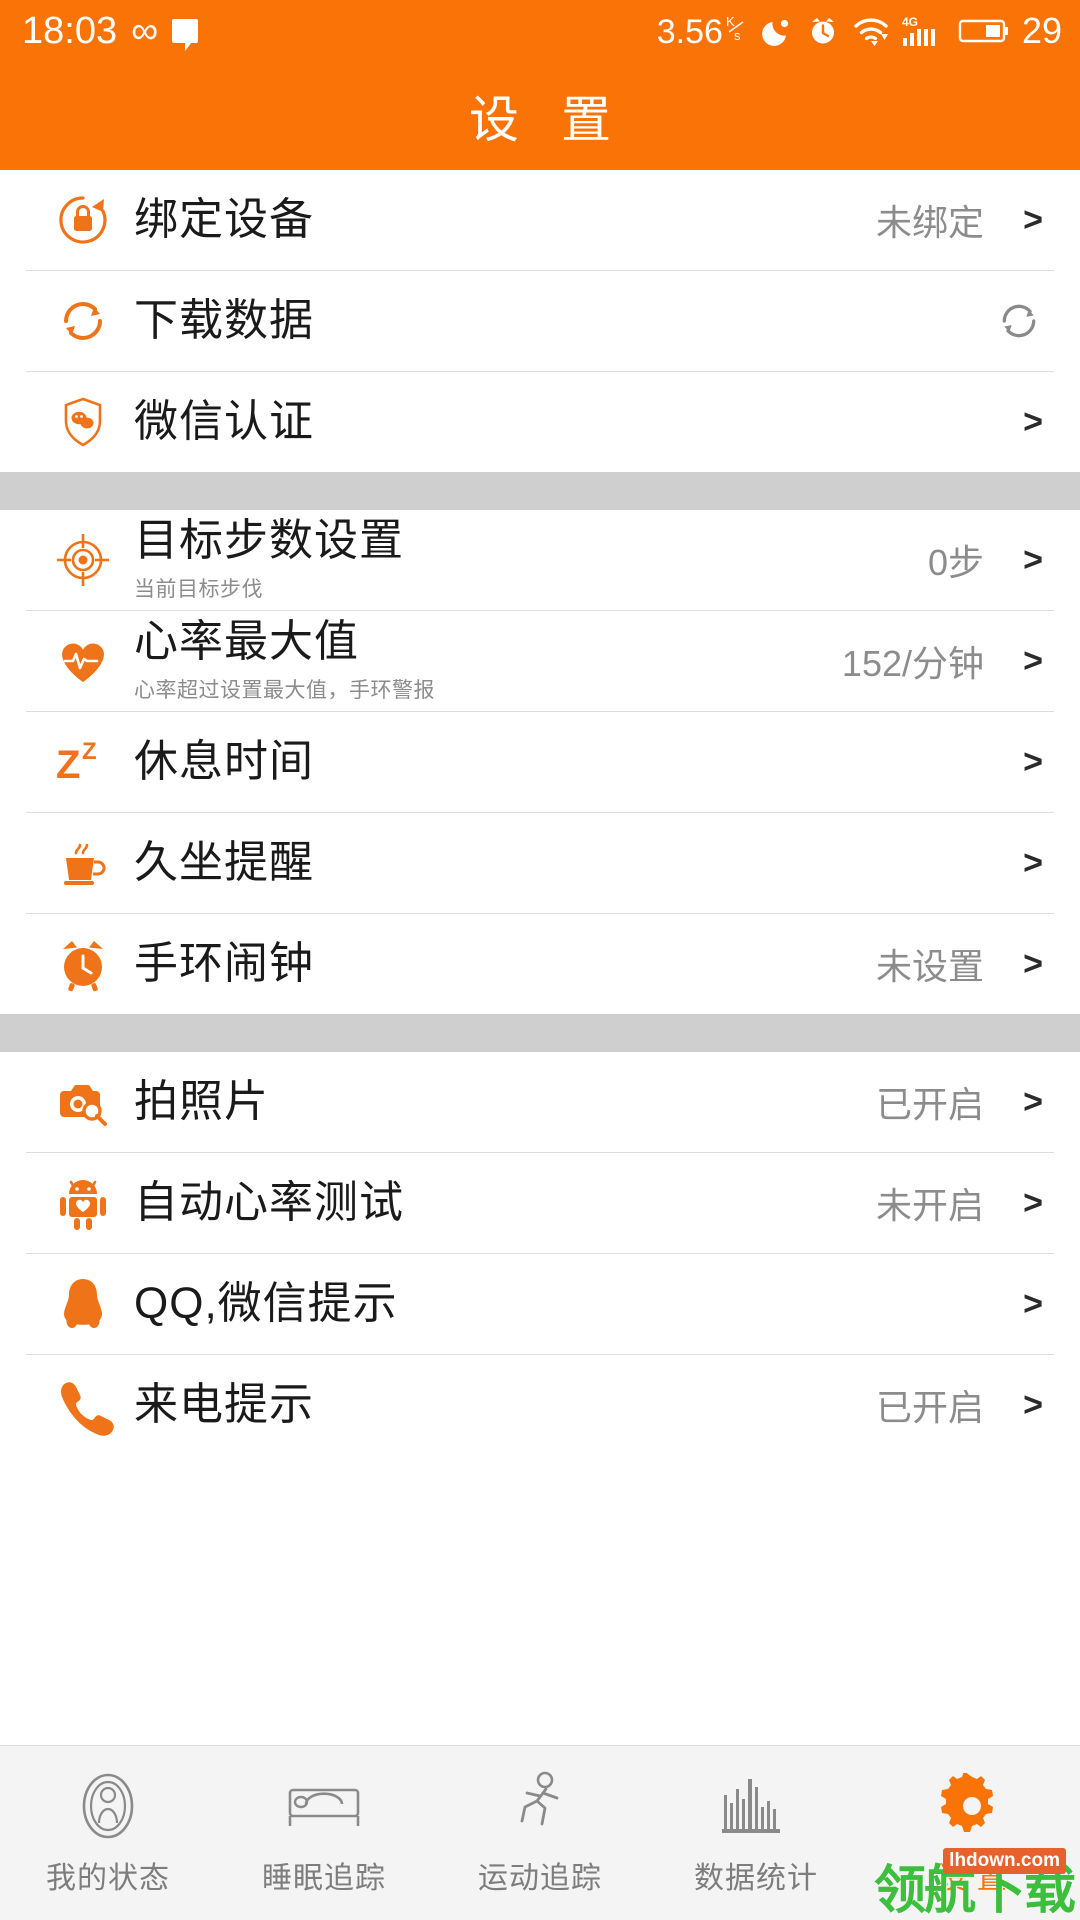 This screenshot has height=1920, width=1080. I want to click on message-icon, so click(185, 35).